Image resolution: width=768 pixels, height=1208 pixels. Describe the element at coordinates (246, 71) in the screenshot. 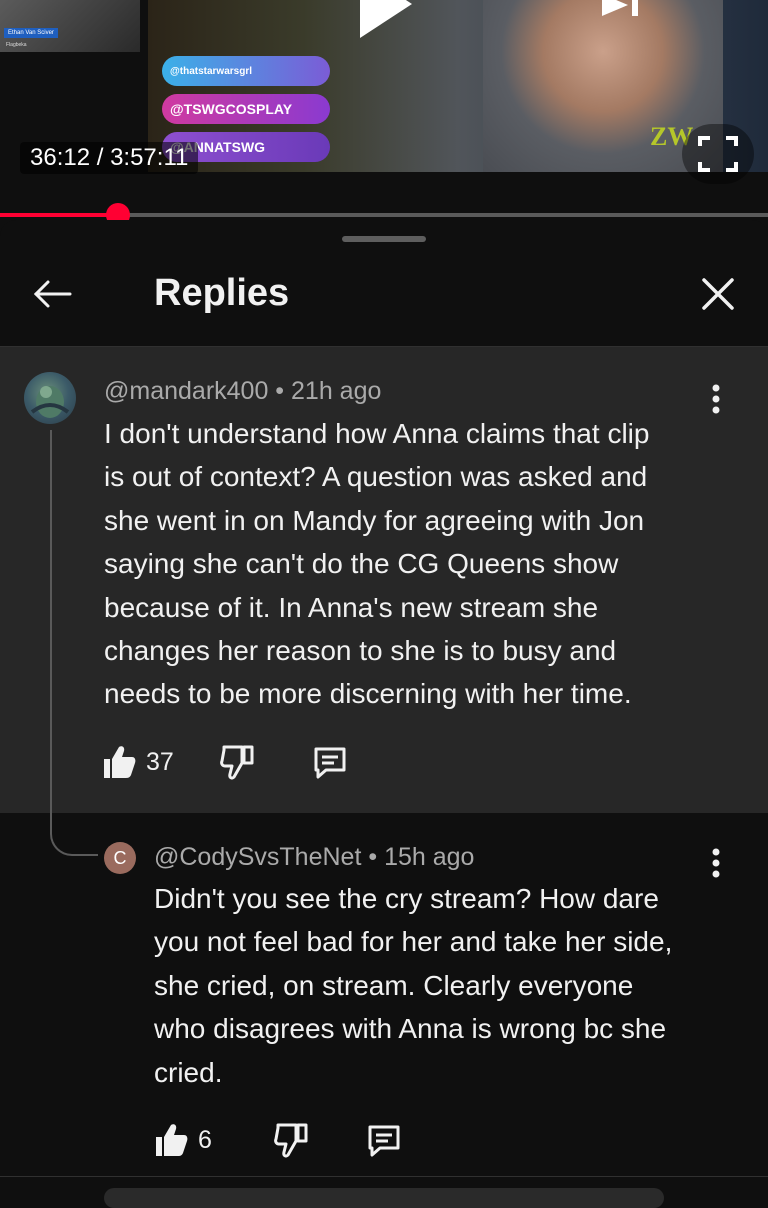

I see `twitter-handle: @thatstarwarsgrl` at that location.